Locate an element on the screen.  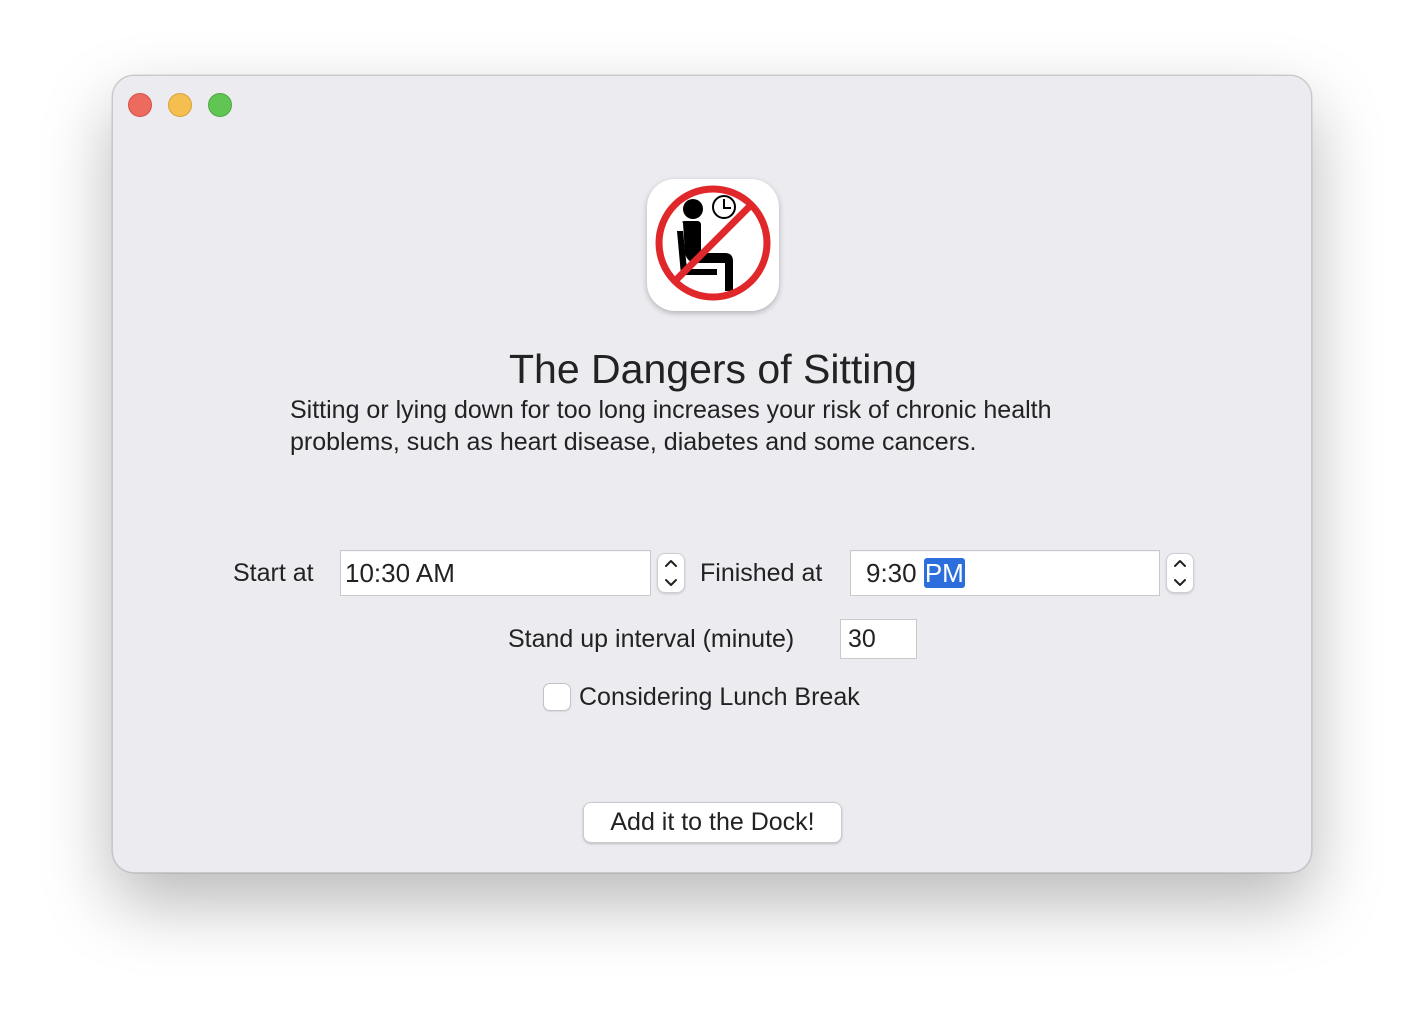
zoom-window-button is located at coordinates (220, 105).